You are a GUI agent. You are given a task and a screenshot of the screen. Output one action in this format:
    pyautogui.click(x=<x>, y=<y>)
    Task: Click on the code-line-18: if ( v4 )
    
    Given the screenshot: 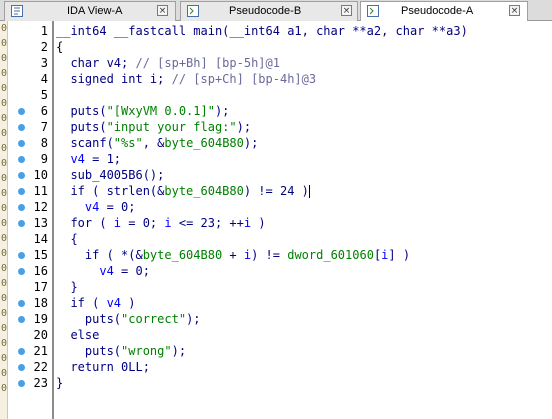 What is the action you would take?
    pyautogui.click(x=96, y=303)
    